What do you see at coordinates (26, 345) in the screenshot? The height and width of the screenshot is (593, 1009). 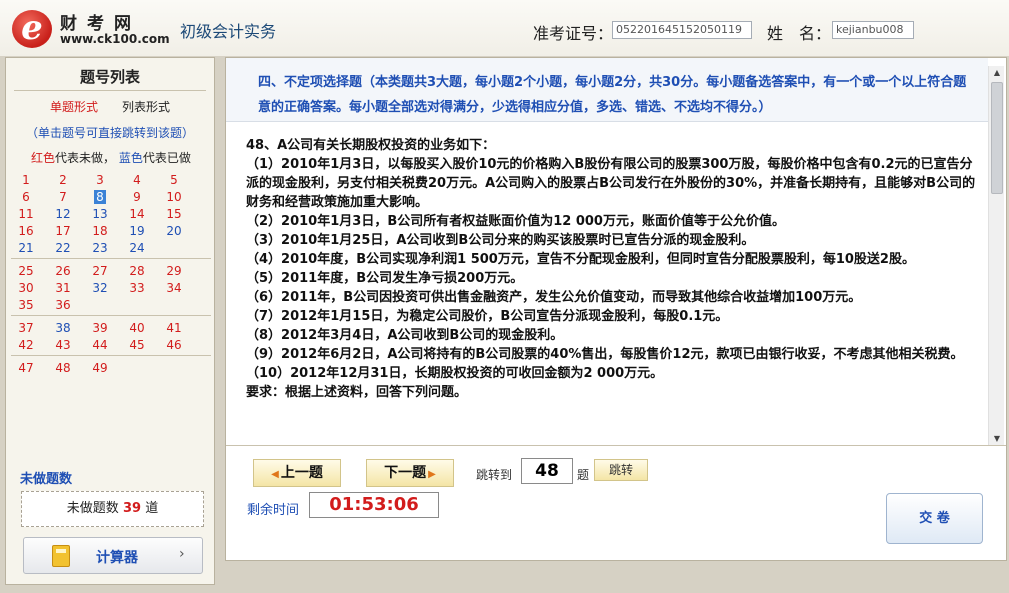 I see `question-number-link: 42` at bounding box center [26, 345].